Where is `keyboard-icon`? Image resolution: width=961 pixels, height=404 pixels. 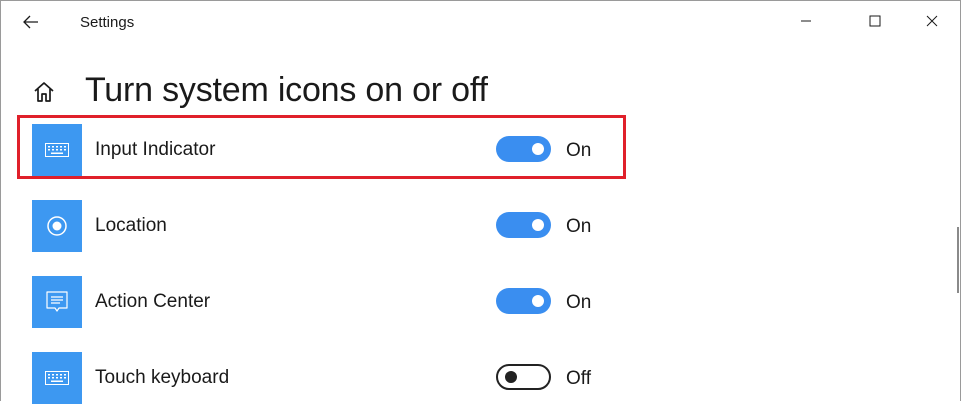
keyboard-icon is located at coordinates (57, 378).